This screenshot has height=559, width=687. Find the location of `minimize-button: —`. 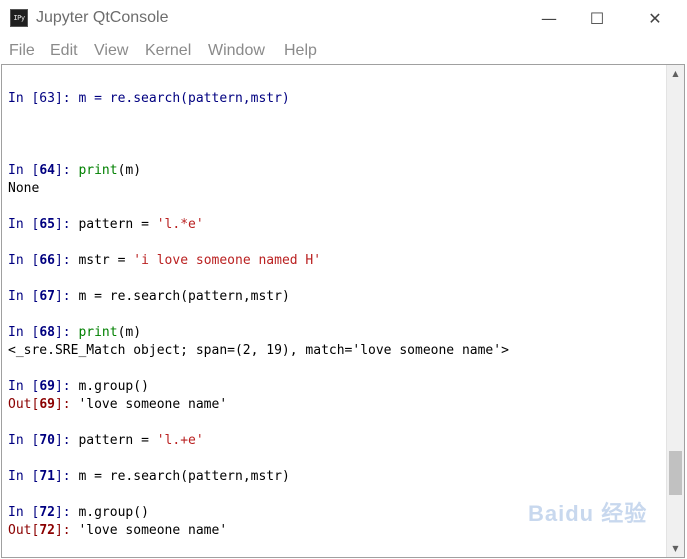

minimize-button: — is located at coordinates (549, 19).